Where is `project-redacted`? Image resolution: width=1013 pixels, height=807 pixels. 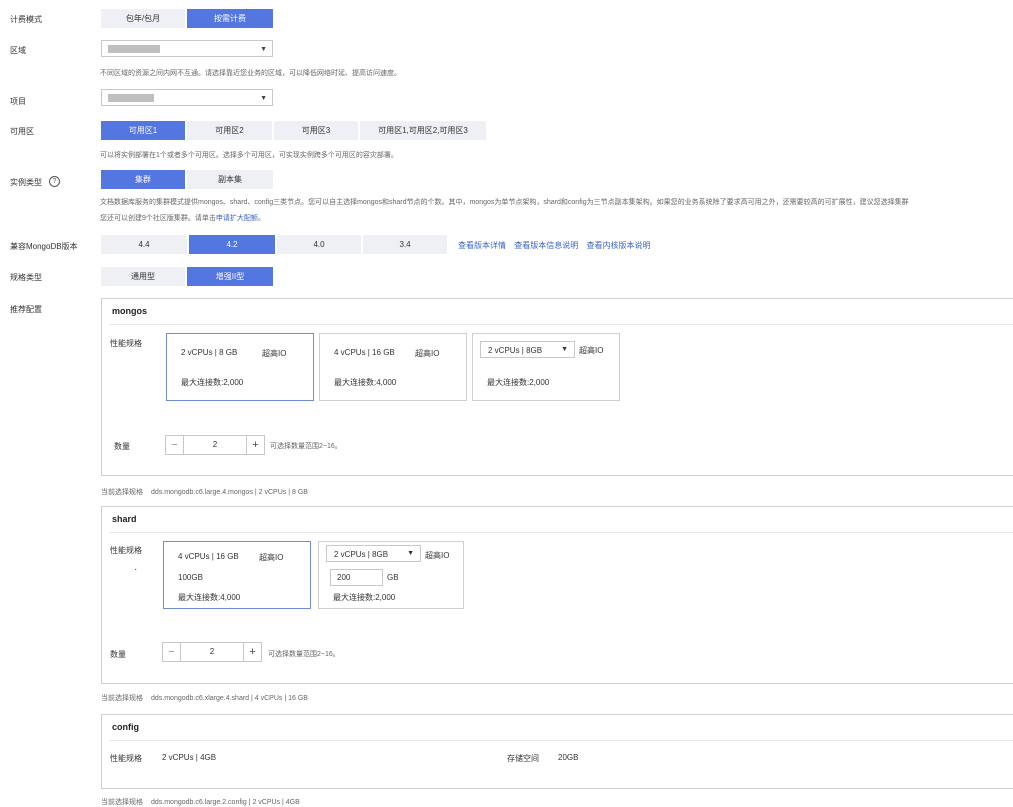 project-redacted is located at coordinates (131, 98).